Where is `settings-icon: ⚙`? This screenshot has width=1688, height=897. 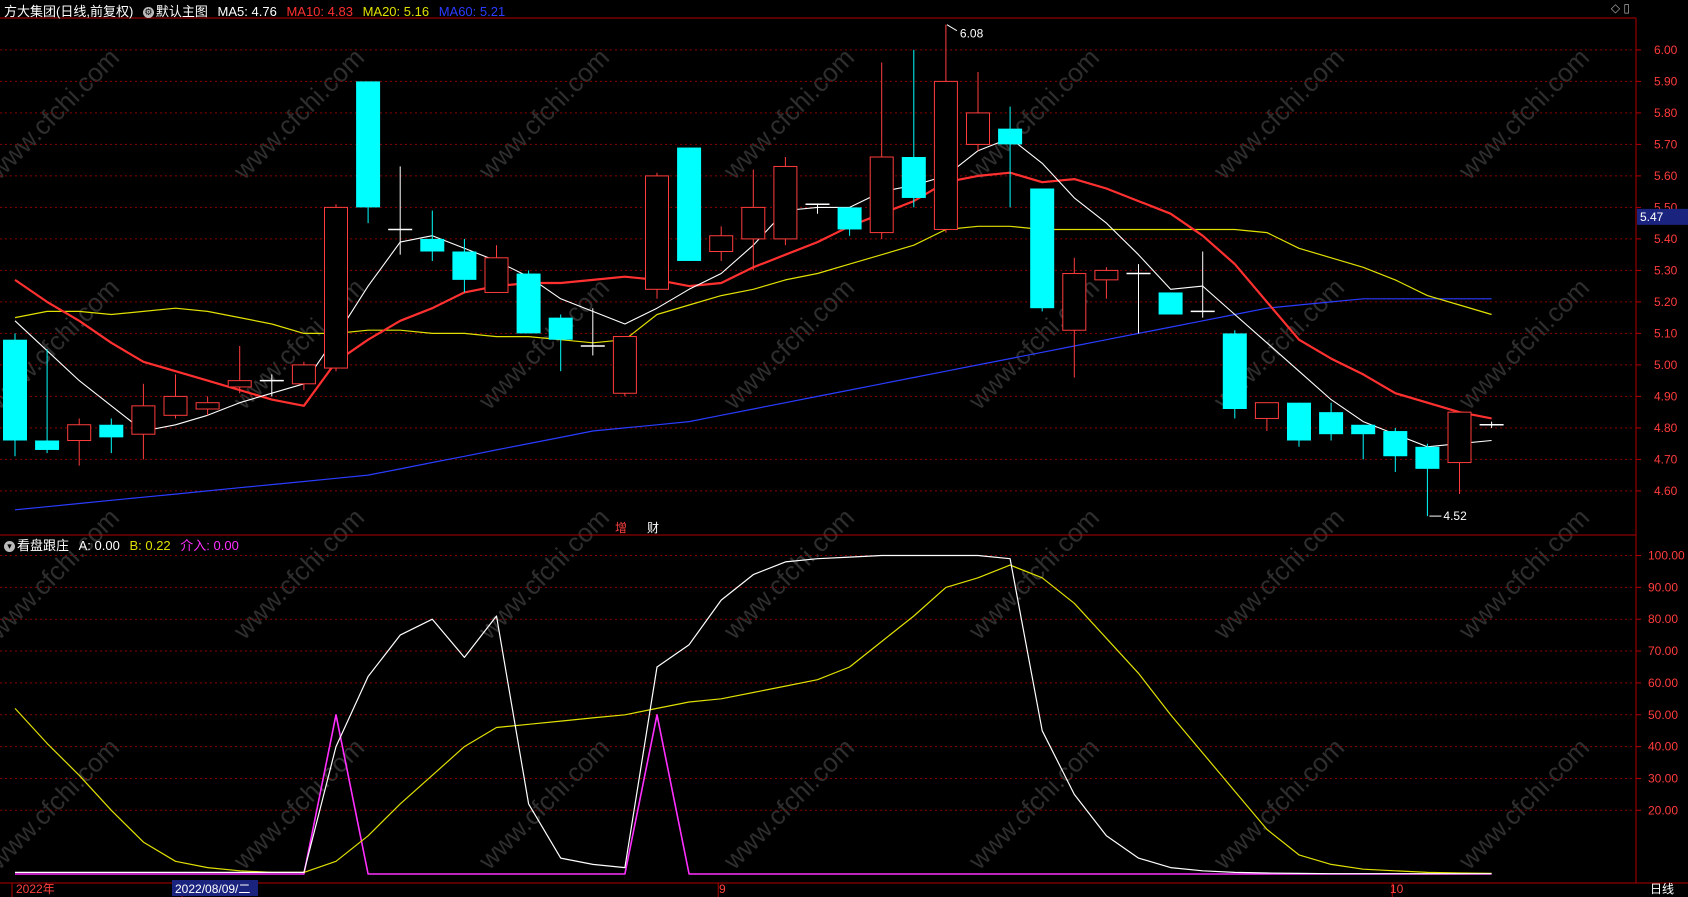
settings-icon: ⚙ is located at coordinates (148, 13).